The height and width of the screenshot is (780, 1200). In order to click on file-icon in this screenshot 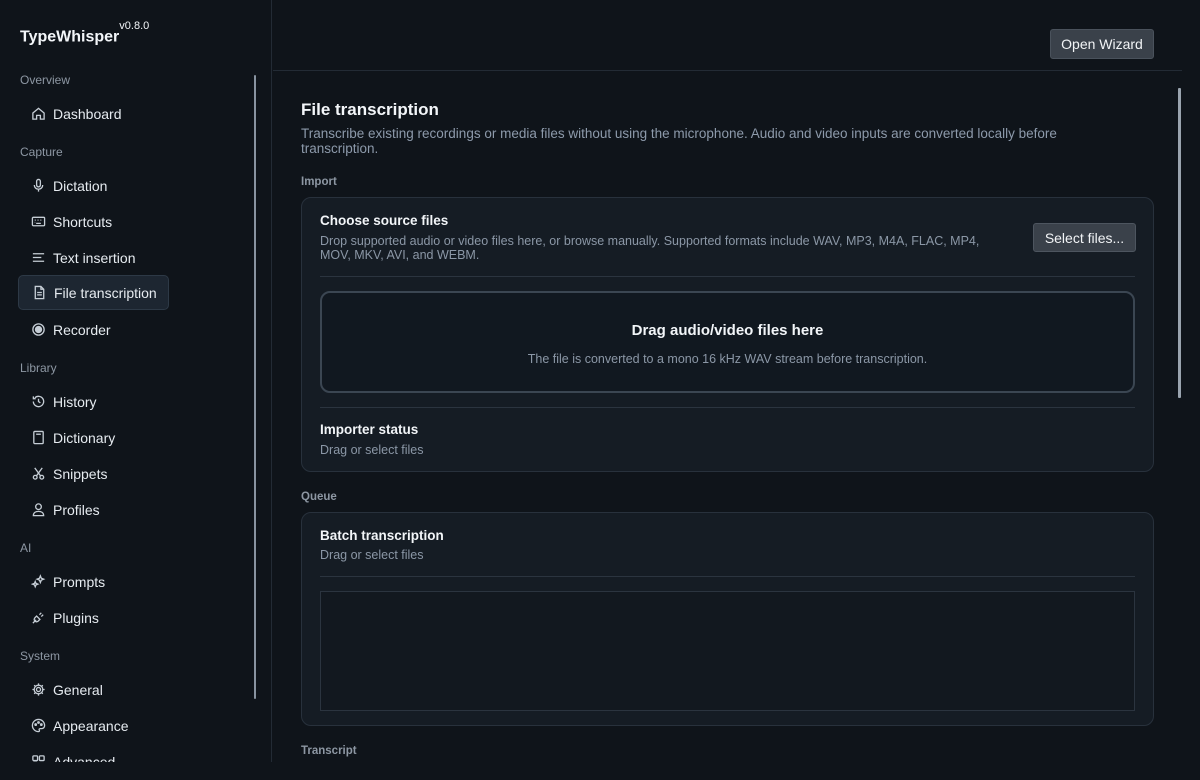, I will do `click(39, 293)`.